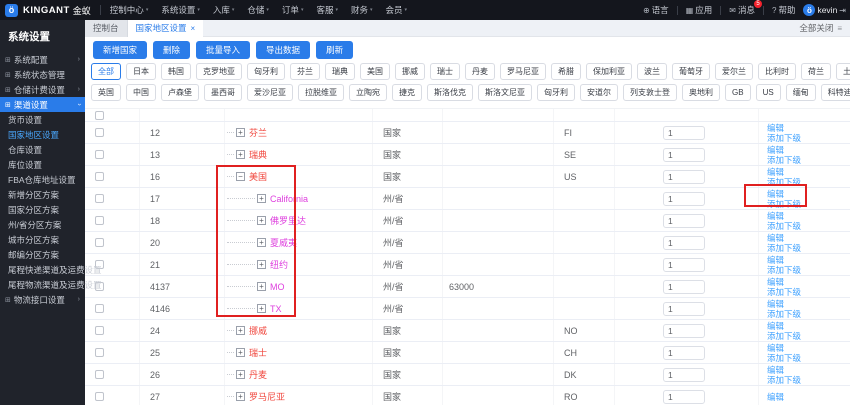  I want to click on sidebar-item-物流接口设置: ⊞ 物流接口设置 ›, so click(42, 299).